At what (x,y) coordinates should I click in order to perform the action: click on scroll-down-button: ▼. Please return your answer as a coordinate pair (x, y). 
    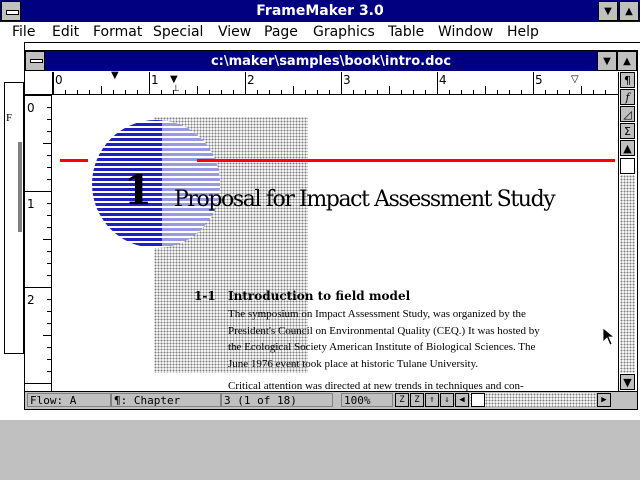
    Looking at the image, I should click on (627, 382).